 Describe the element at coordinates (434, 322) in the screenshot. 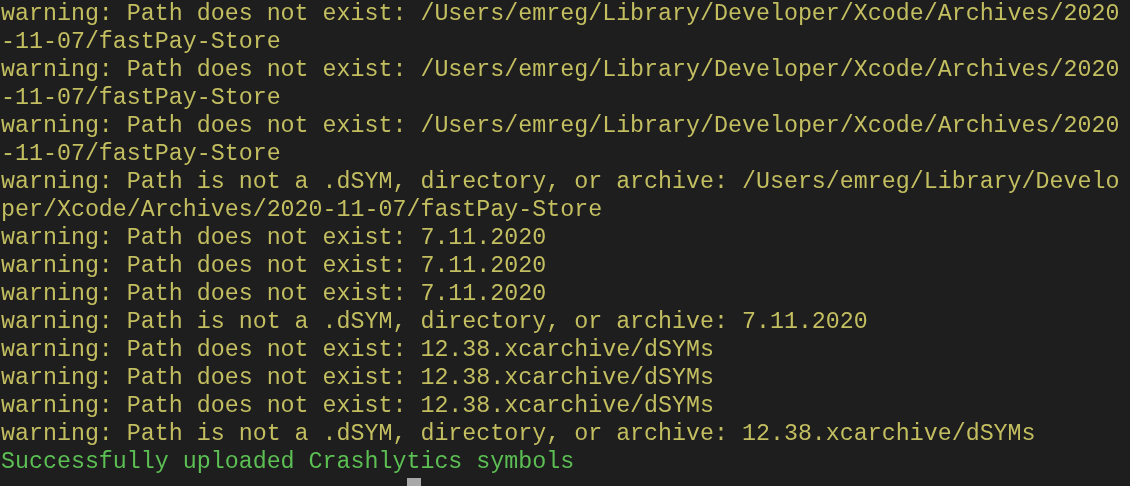

I see `warning-line: warning: Path is not a .dSYM, directory, or archive: 7.11.2020` at that location.